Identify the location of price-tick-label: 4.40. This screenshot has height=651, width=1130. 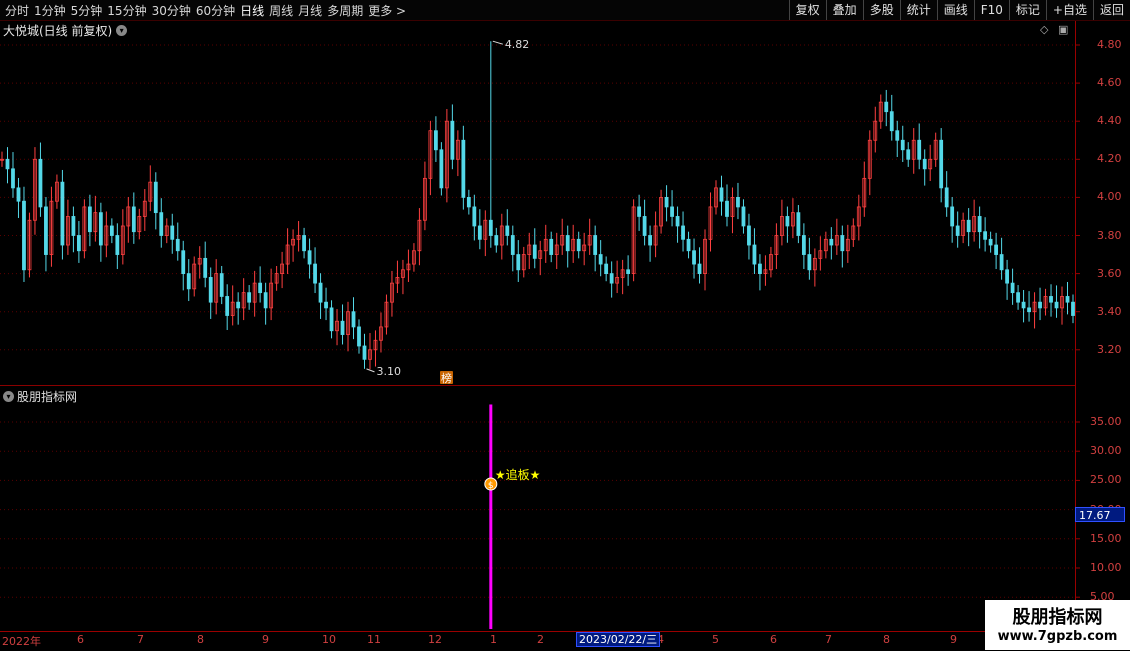
(1109, 121).